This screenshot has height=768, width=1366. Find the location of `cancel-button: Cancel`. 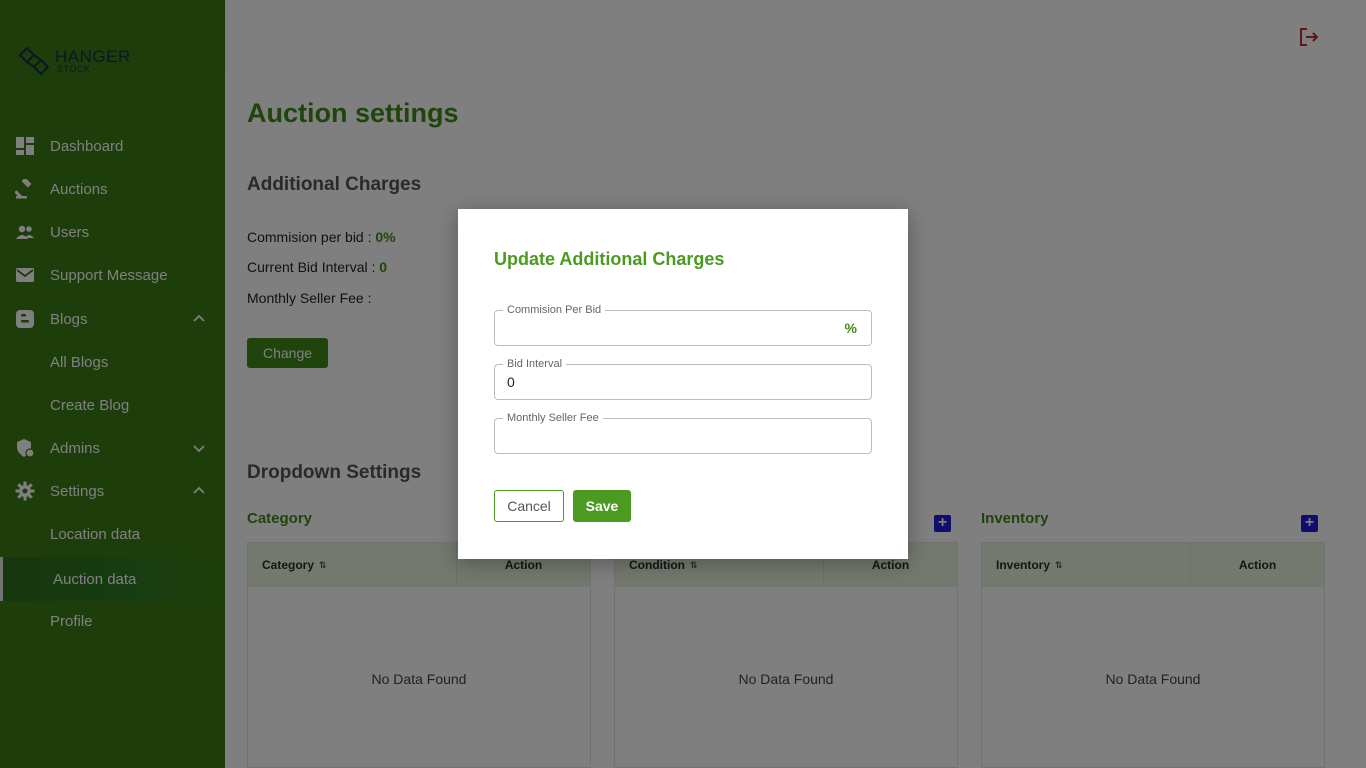

cancel-button: Cancel is located at coordinates (529, 506).